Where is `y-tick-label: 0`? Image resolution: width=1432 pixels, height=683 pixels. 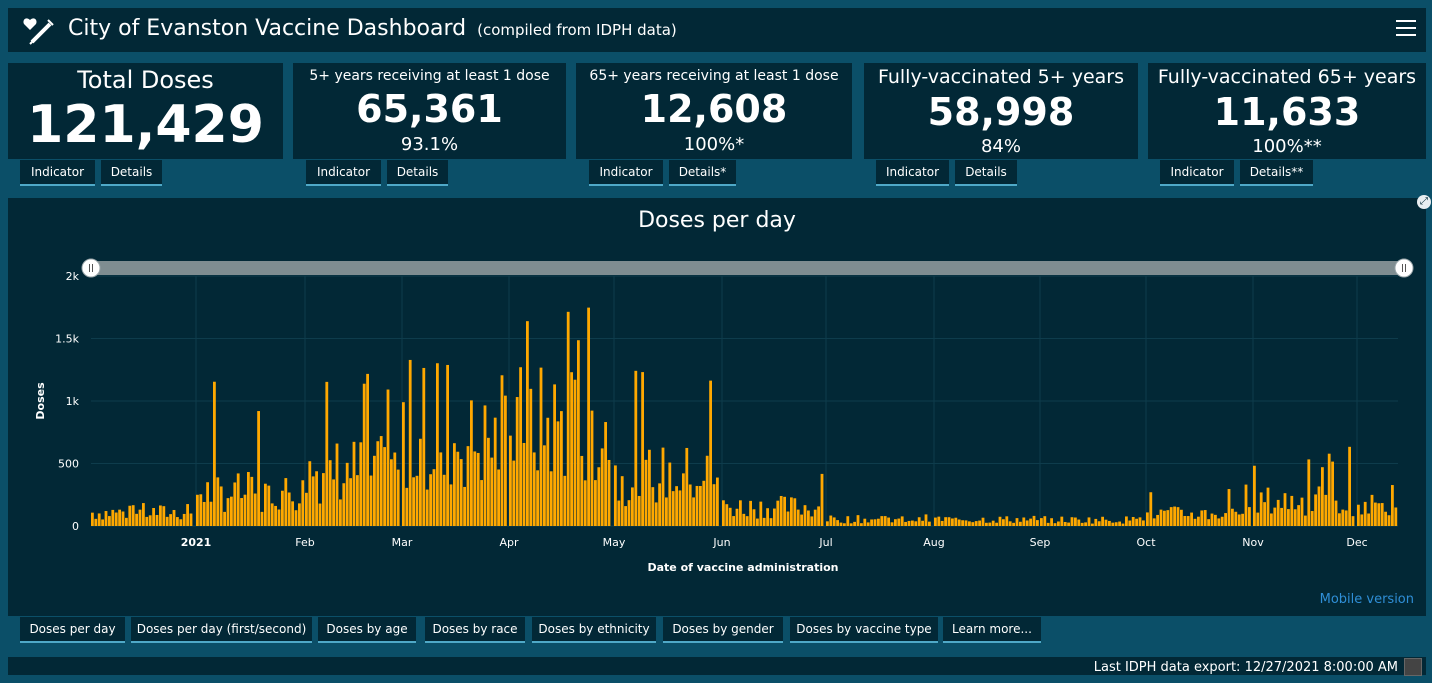 y-tick-label: 0 is located at coordinates (75, 526).